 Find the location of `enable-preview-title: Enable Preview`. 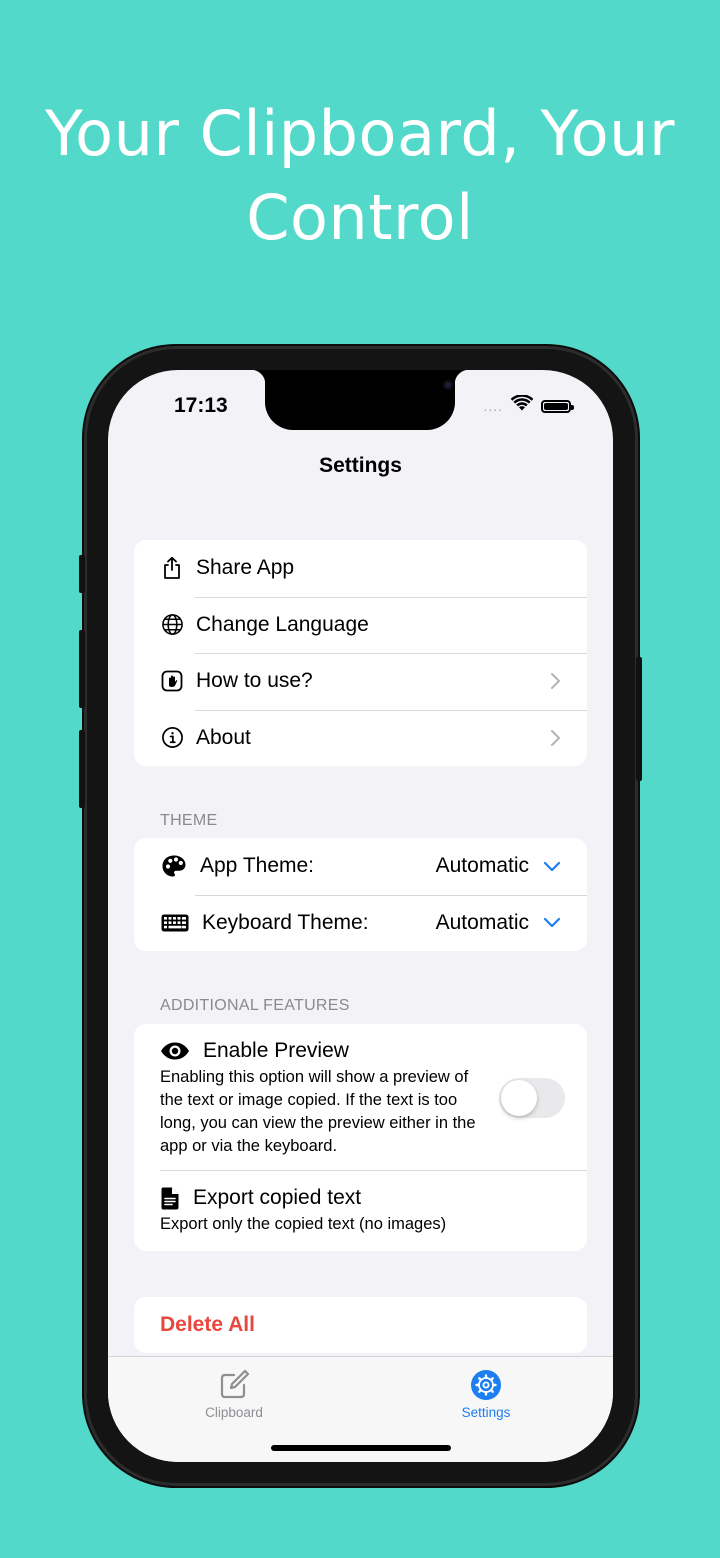

enable-preview-title: Enable Preview is located at coordinates (276, 1050).